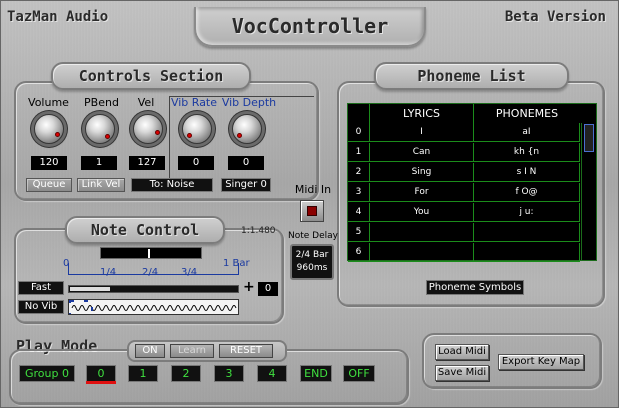 The image size is (619, 408). I want to click on group-selector: Group 0, so click(47, 373).